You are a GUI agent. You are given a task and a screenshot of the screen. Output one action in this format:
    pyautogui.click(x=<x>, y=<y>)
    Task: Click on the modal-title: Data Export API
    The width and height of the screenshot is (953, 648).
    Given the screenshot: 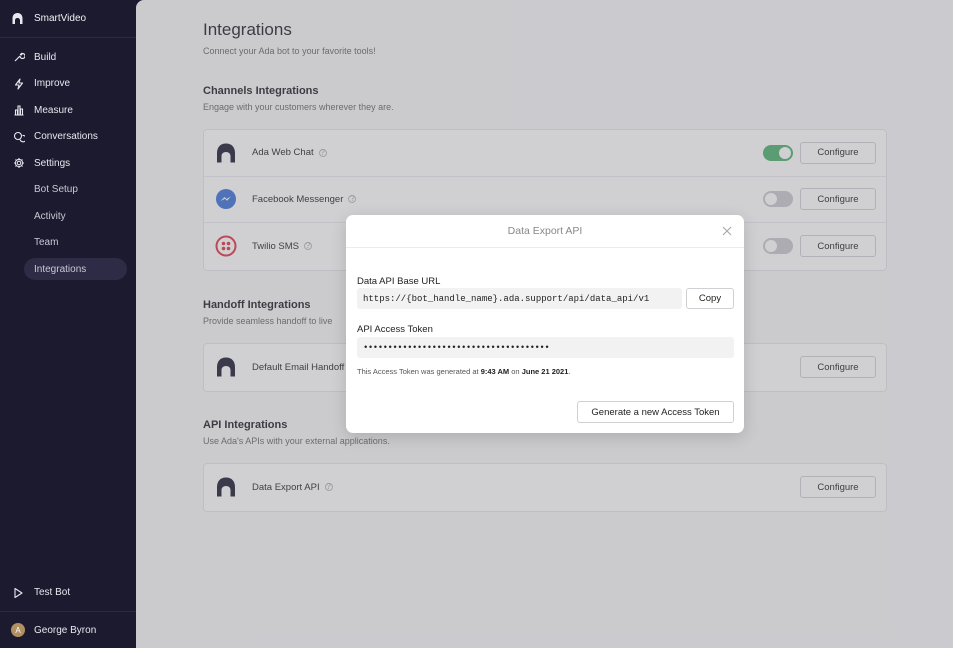 What is the action you would take?
    pyautogui.click(x=545, y=231)
    